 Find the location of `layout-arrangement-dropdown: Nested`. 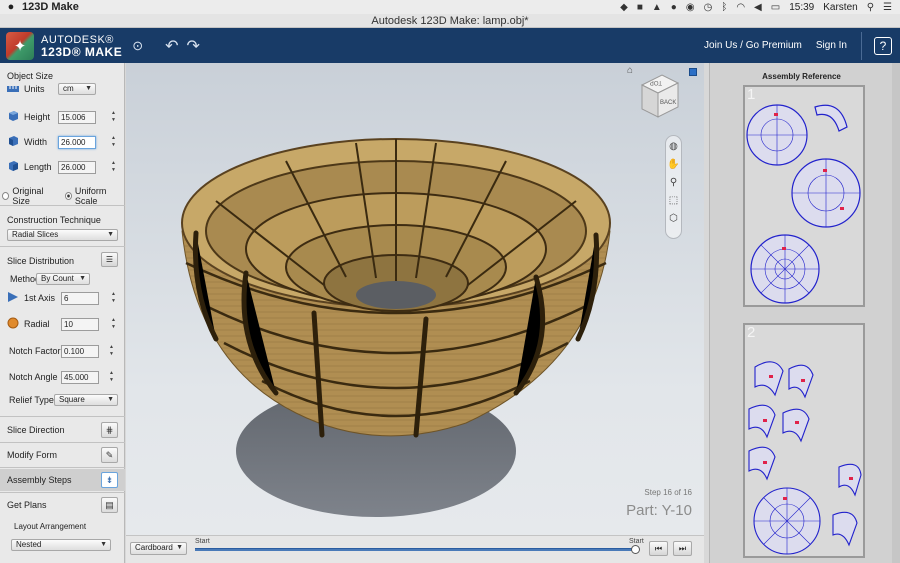

layout-arrangement-dropdown: Nested is located at coordinates (61, 545).